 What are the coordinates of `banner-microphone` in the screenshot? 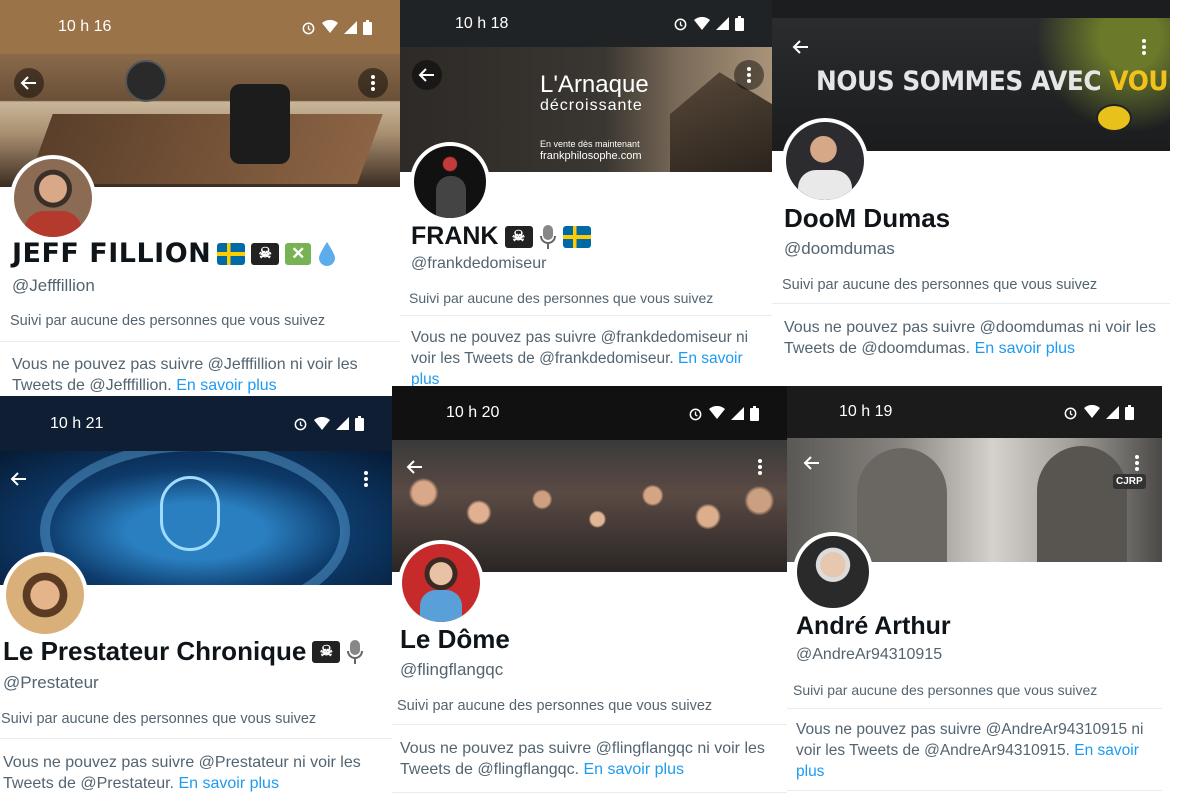 It's located at (190, 513).